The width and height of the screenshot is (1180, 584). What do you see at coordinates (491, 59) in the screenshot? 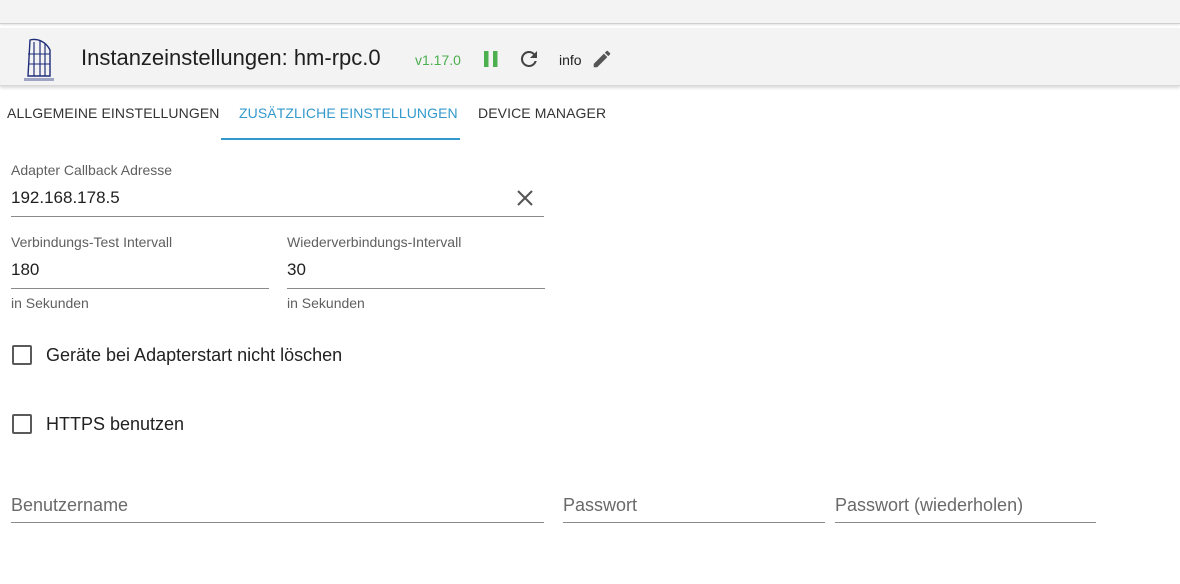
I see `pause-icon` at bounding box center [491, 59].